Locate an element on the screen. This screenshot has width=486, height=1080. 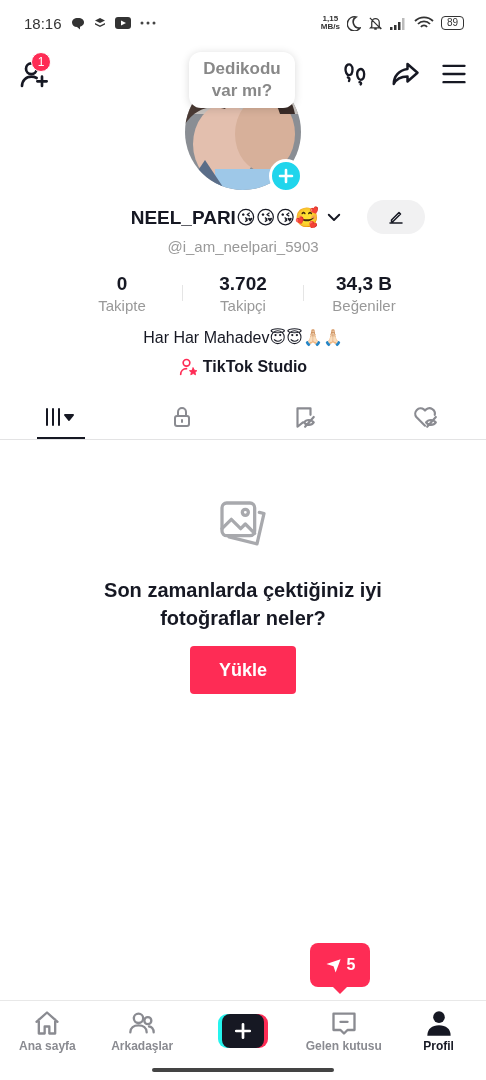
stat-value: 0 is located at coordinates (122, 284).